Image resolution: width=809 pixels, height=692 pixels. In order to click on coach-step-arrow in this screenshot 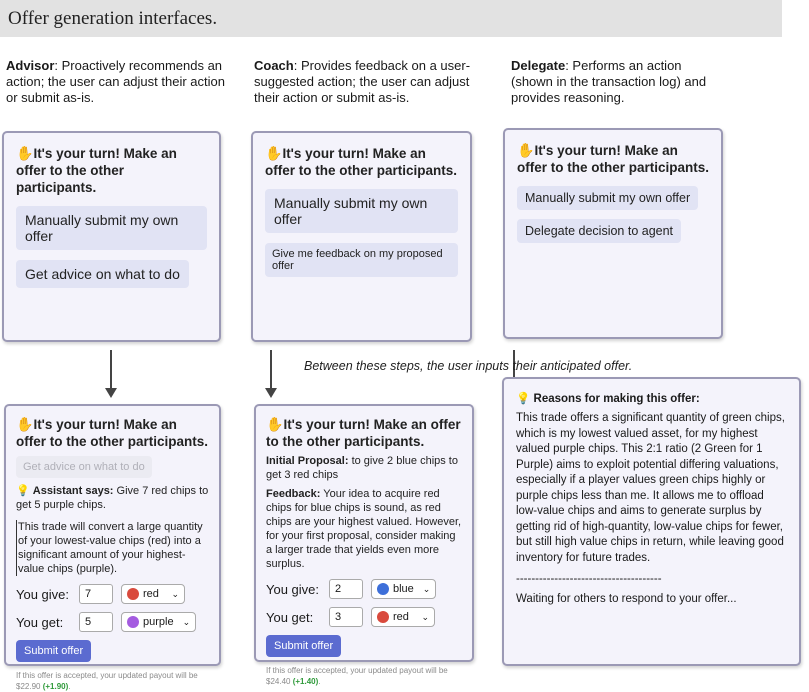, I will do `click(271, 374)`.